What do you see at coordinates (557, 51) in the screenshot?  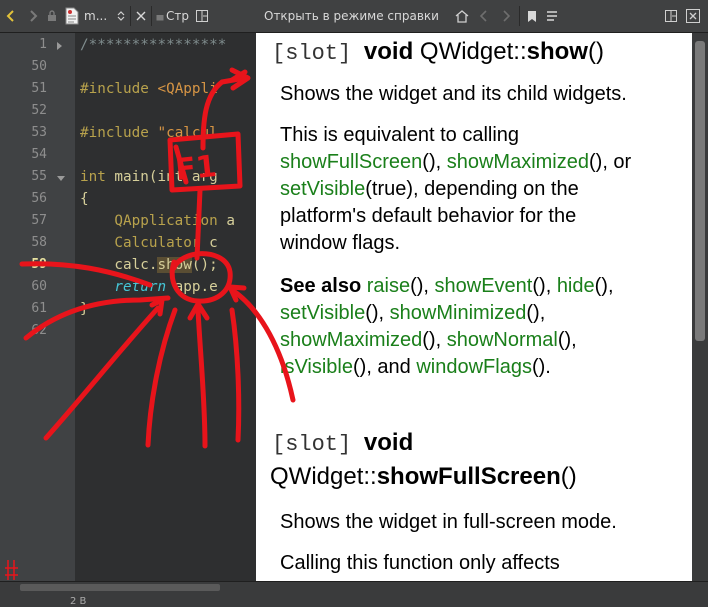 I see `function-name: show` at bounding box center [557, 51].